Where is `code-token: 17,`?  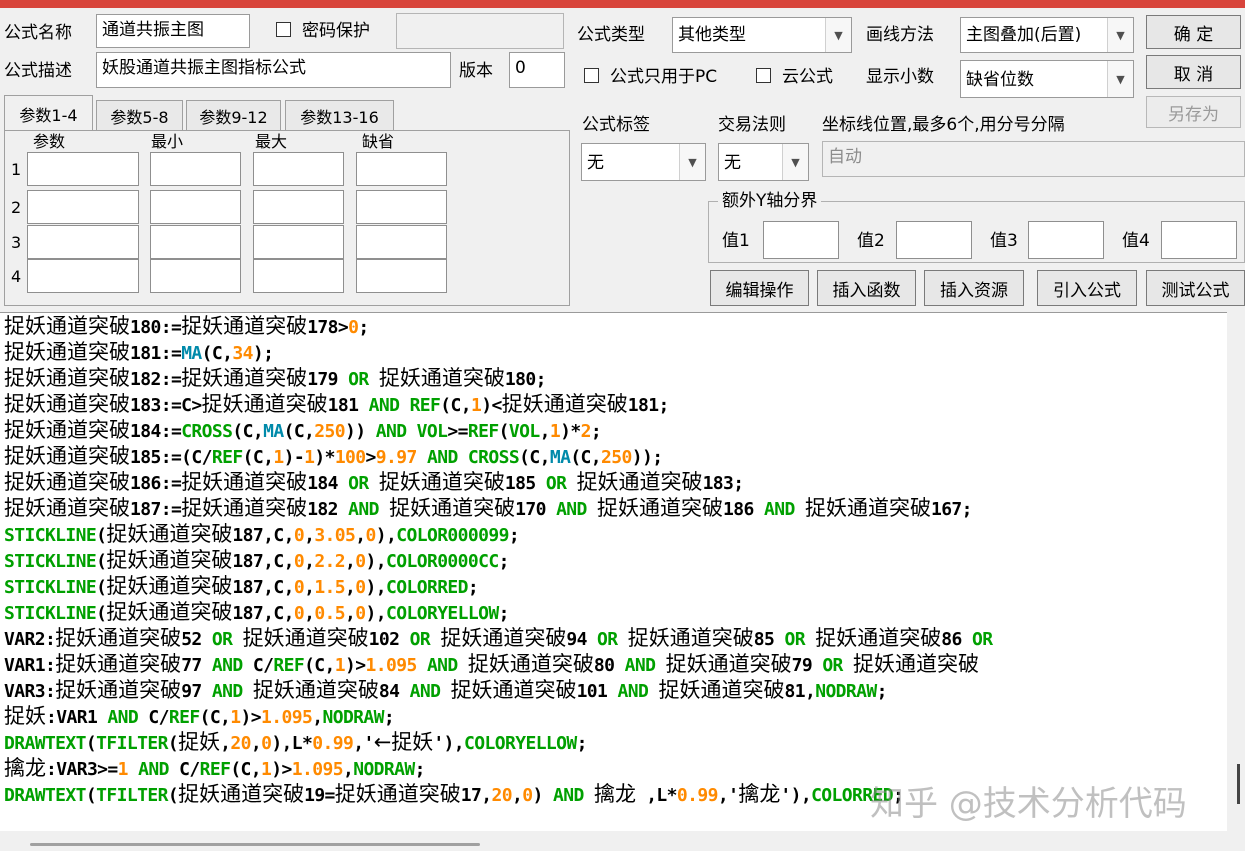
code-token: 17, is located at coordinates (476, 795).